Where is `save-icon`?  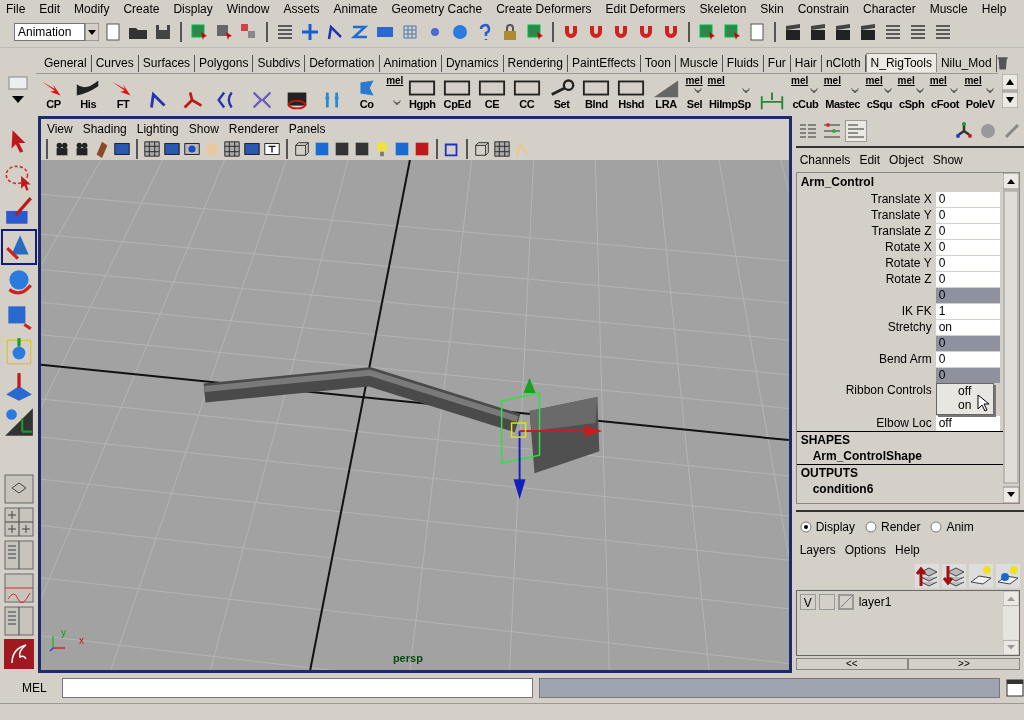
save-icon is located at coordinates (163, 32).